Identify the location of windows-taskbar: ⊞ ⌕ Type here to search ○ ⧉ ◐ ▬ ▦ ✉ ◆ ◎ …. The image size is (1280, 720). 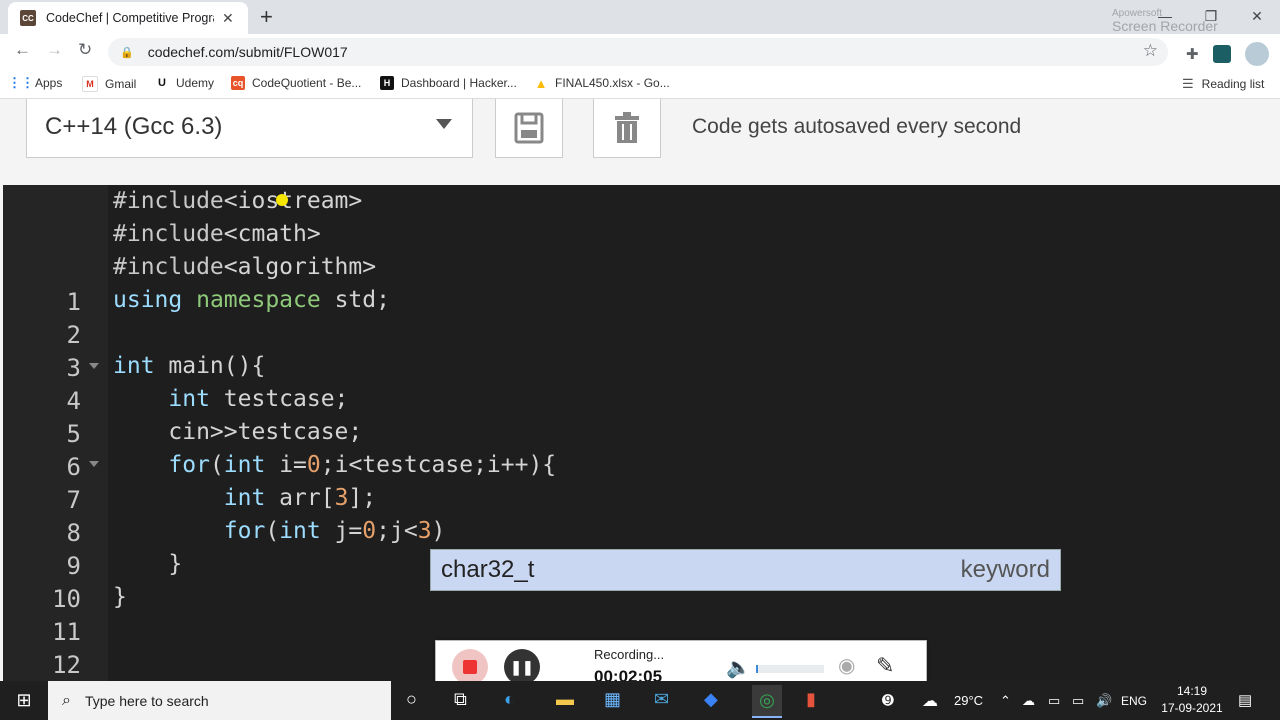
(640, 700).